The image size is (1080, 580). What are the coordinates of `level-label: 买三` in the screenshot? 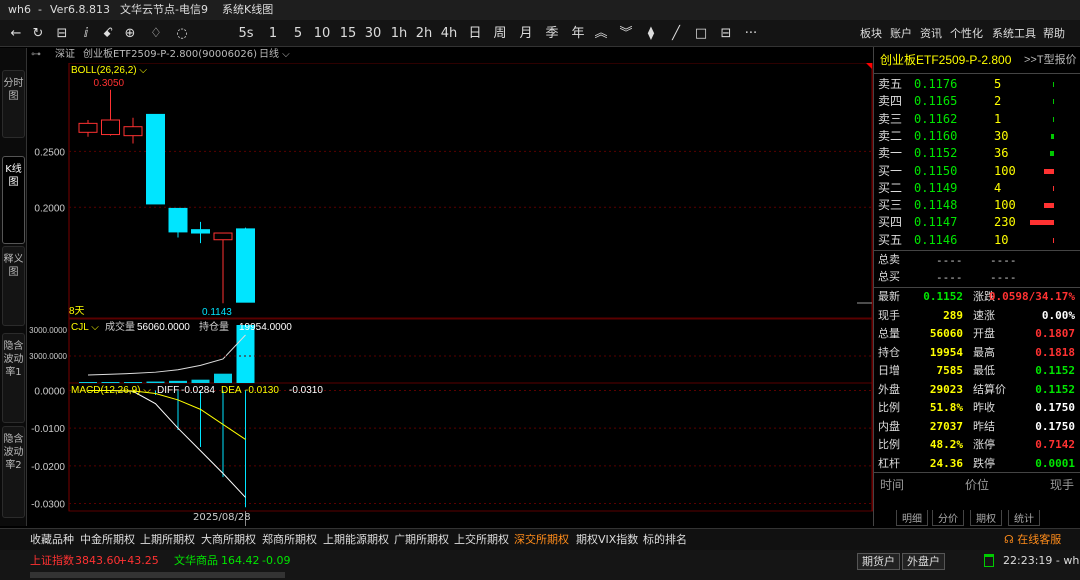 It's located at (890, 205).